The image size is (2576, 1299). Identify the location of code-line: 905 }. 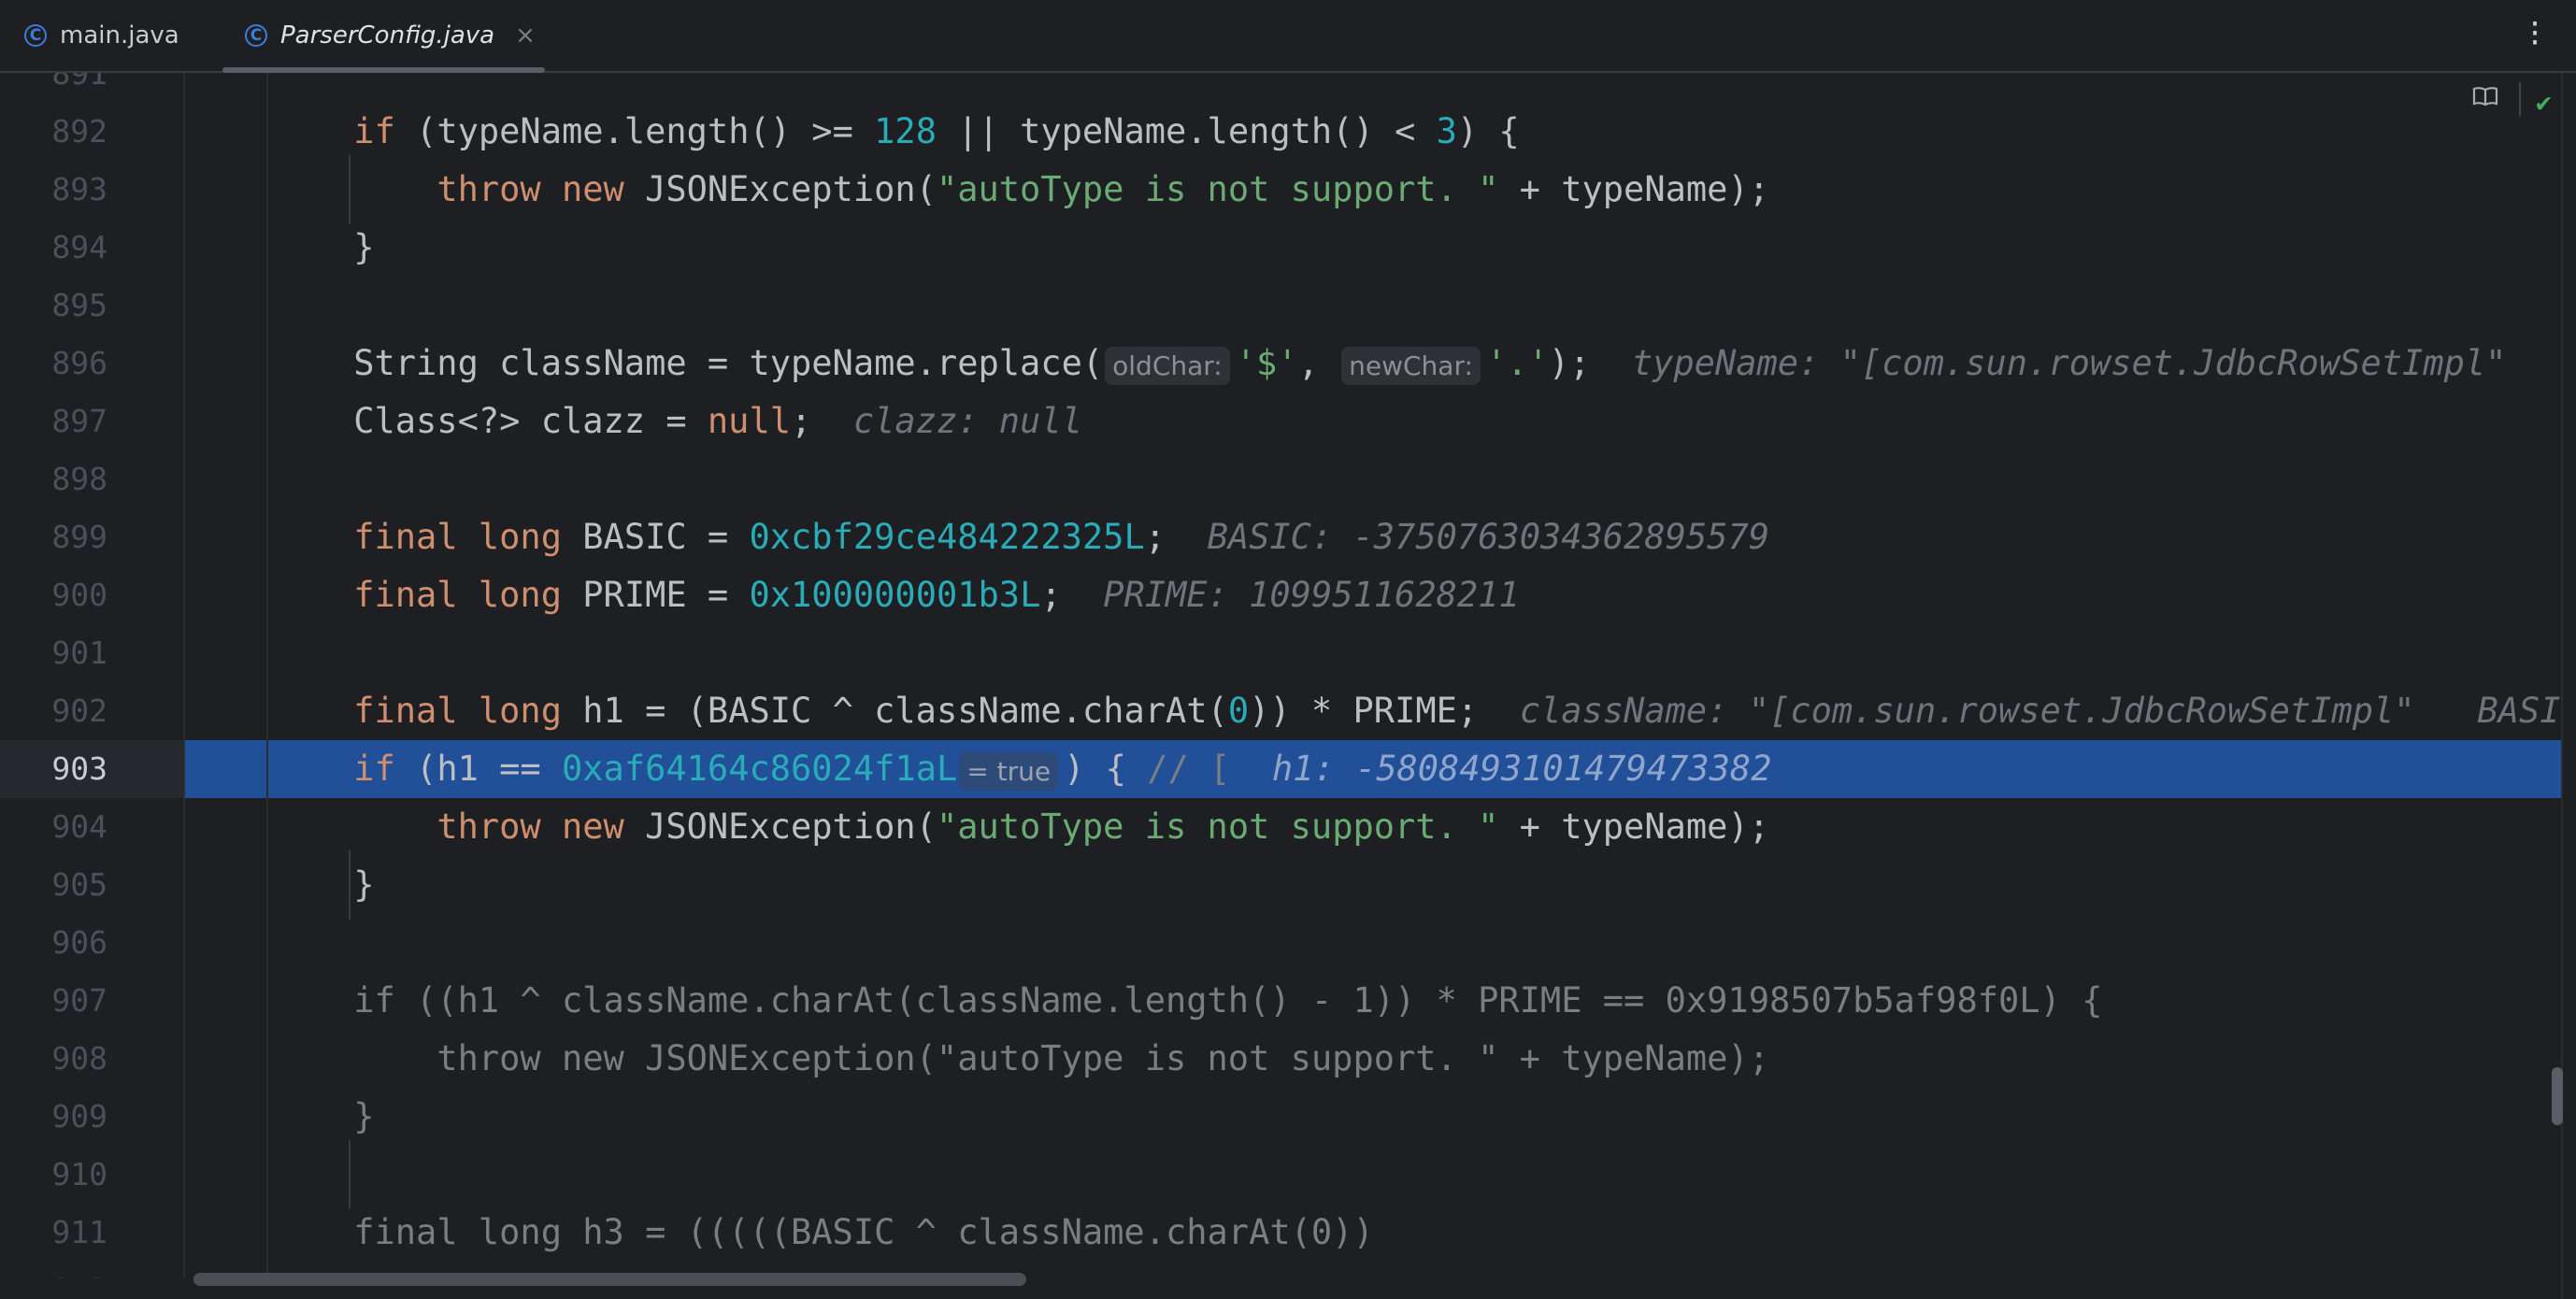
(1280, 885).